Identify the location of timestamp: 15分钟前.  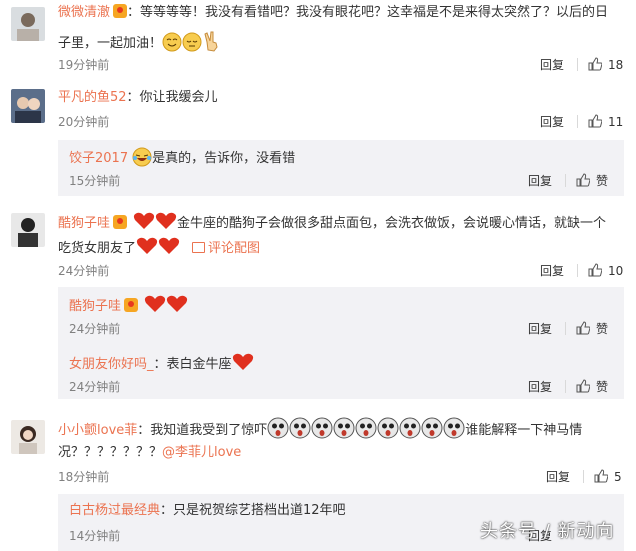
(95, 181).